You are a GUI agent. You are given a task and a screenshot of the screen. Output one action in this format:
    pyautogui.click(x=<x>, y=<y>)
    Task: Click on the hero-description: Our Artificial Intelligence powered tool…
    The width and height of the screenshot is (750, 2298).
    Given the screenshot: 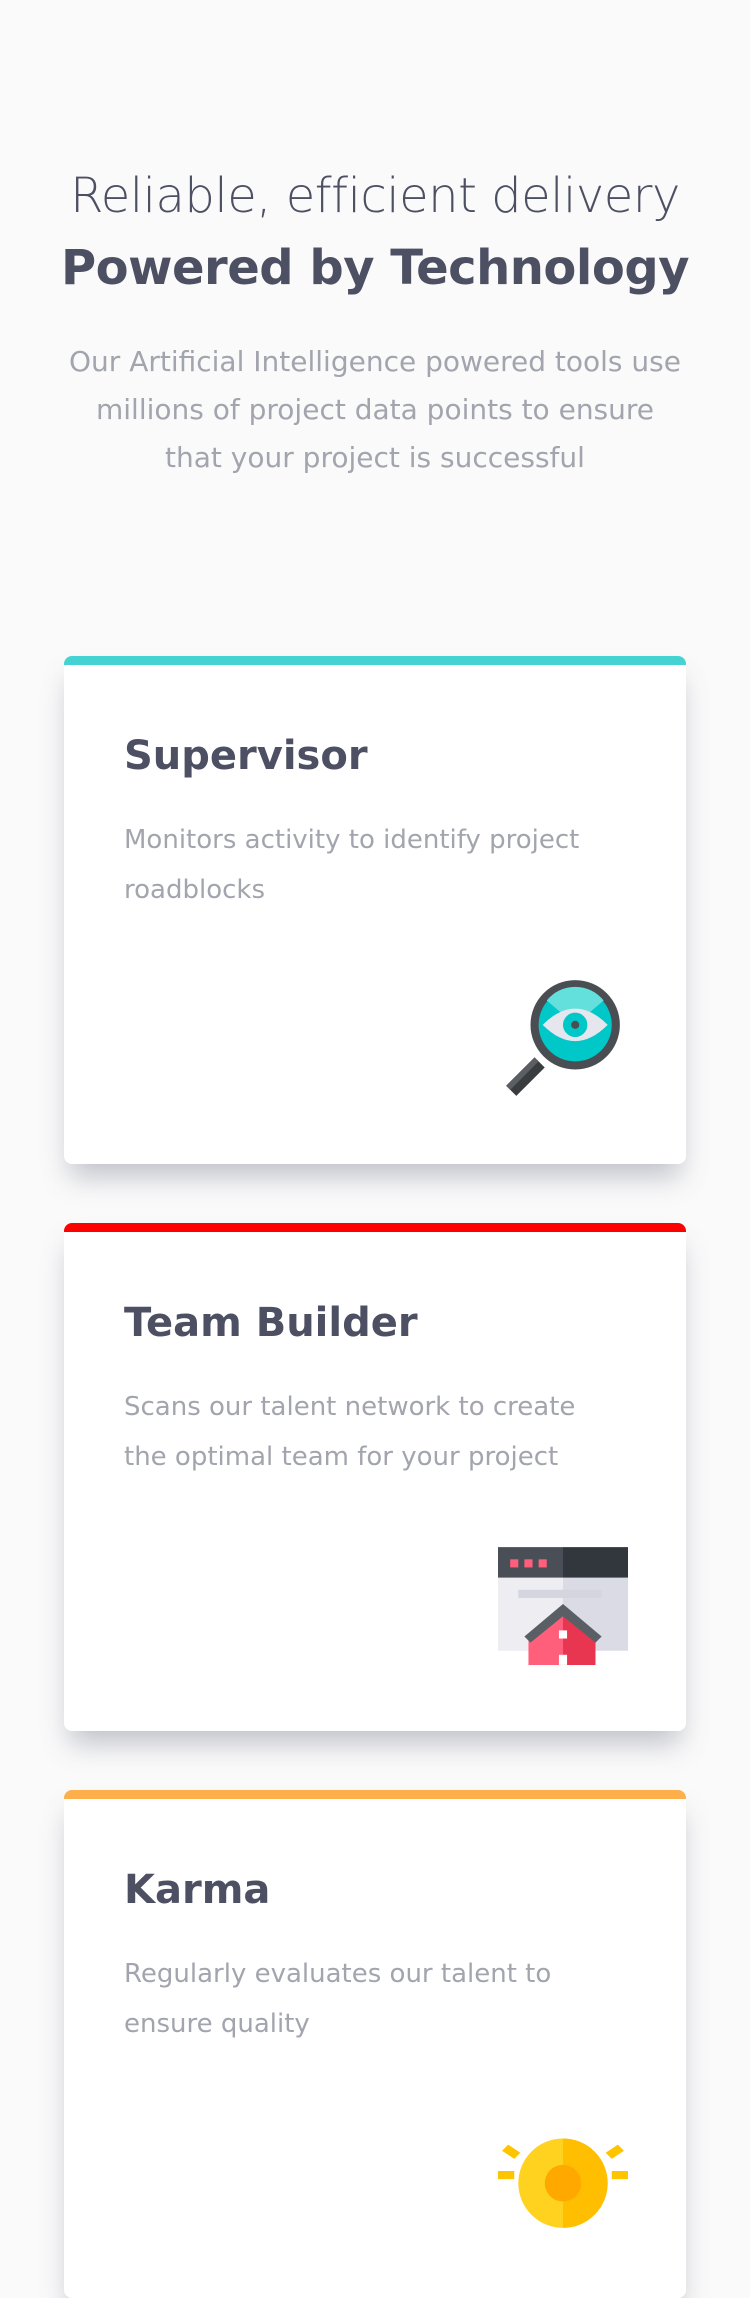 What is the action you would take?
    pyautogui.click(x=375, y=409)
    